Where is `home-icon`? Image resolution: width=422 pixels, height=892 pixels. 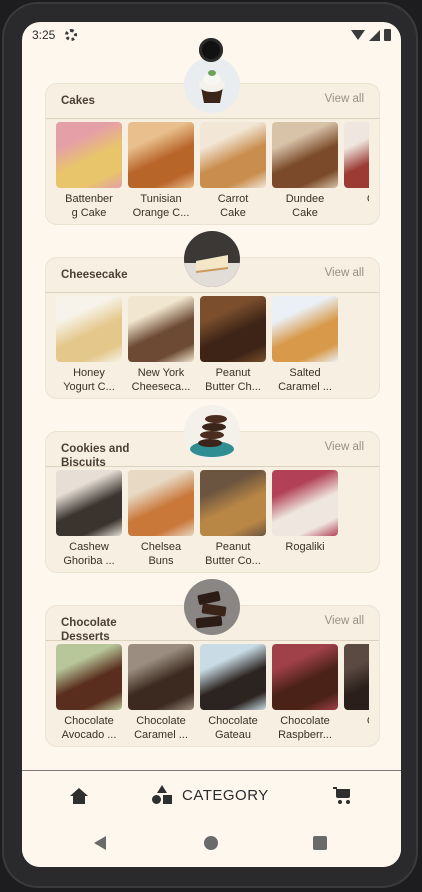 home-icon is located at coordinates (79, 792).